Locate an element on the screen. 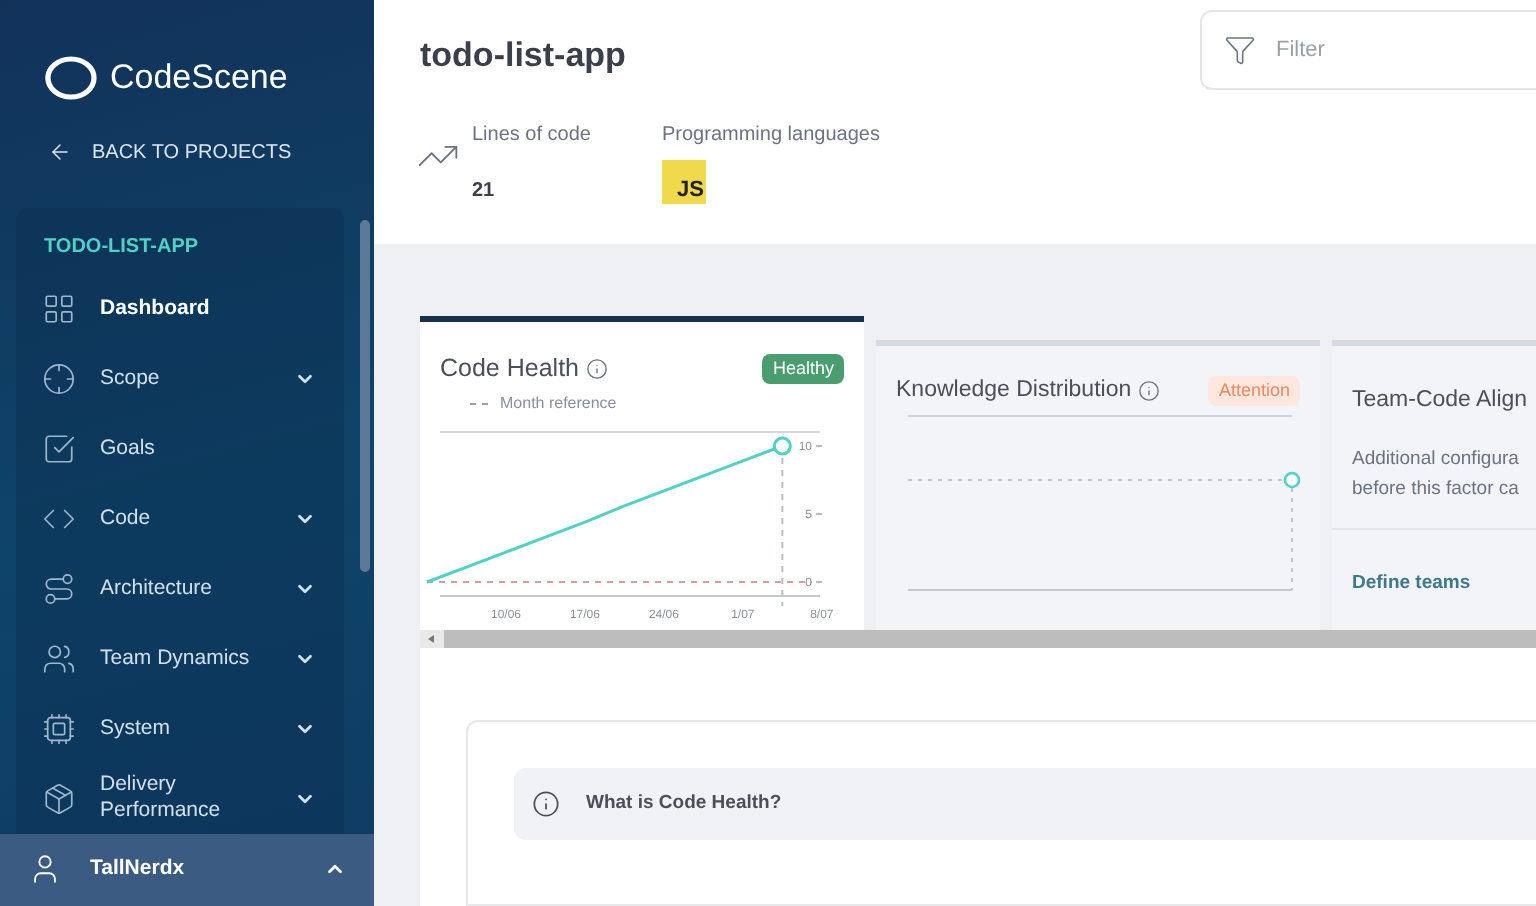  info-row: What is Code Health? is located at coordinates (1025, 804).